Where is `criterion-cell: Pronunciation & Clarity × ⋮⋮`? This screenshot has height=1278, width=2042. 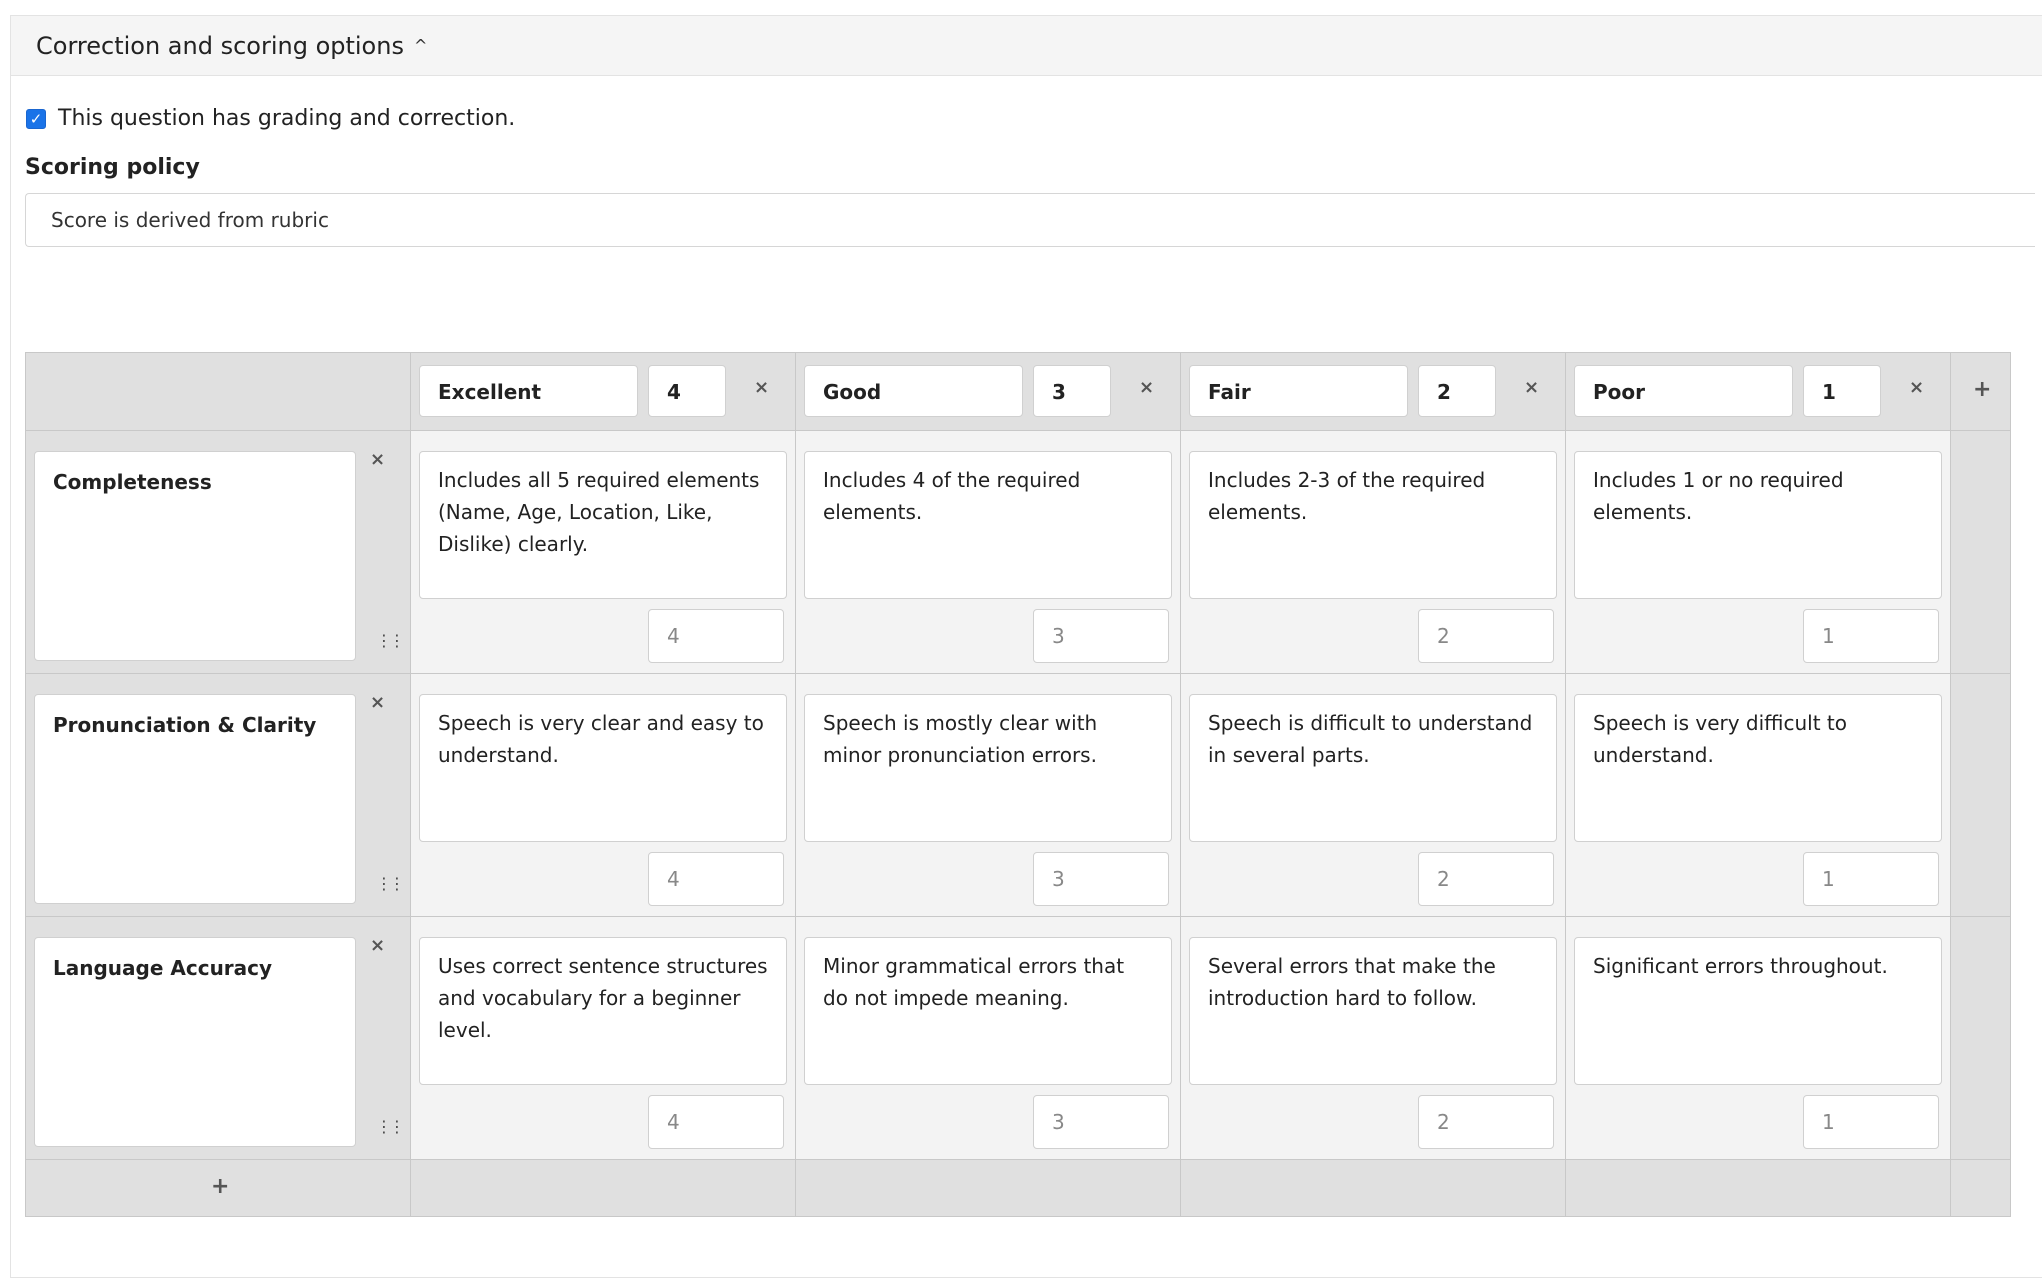
criterion-cell: Pronunciation & Clarity × ⋮⋮ is located at coordinates (218, 795).